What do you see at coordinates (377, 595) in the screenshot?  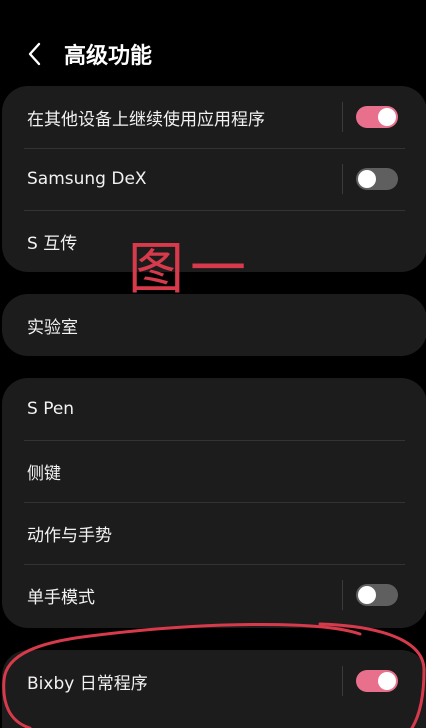 I see `one-hand-mode-toggle` at bounding box center [377, 595].